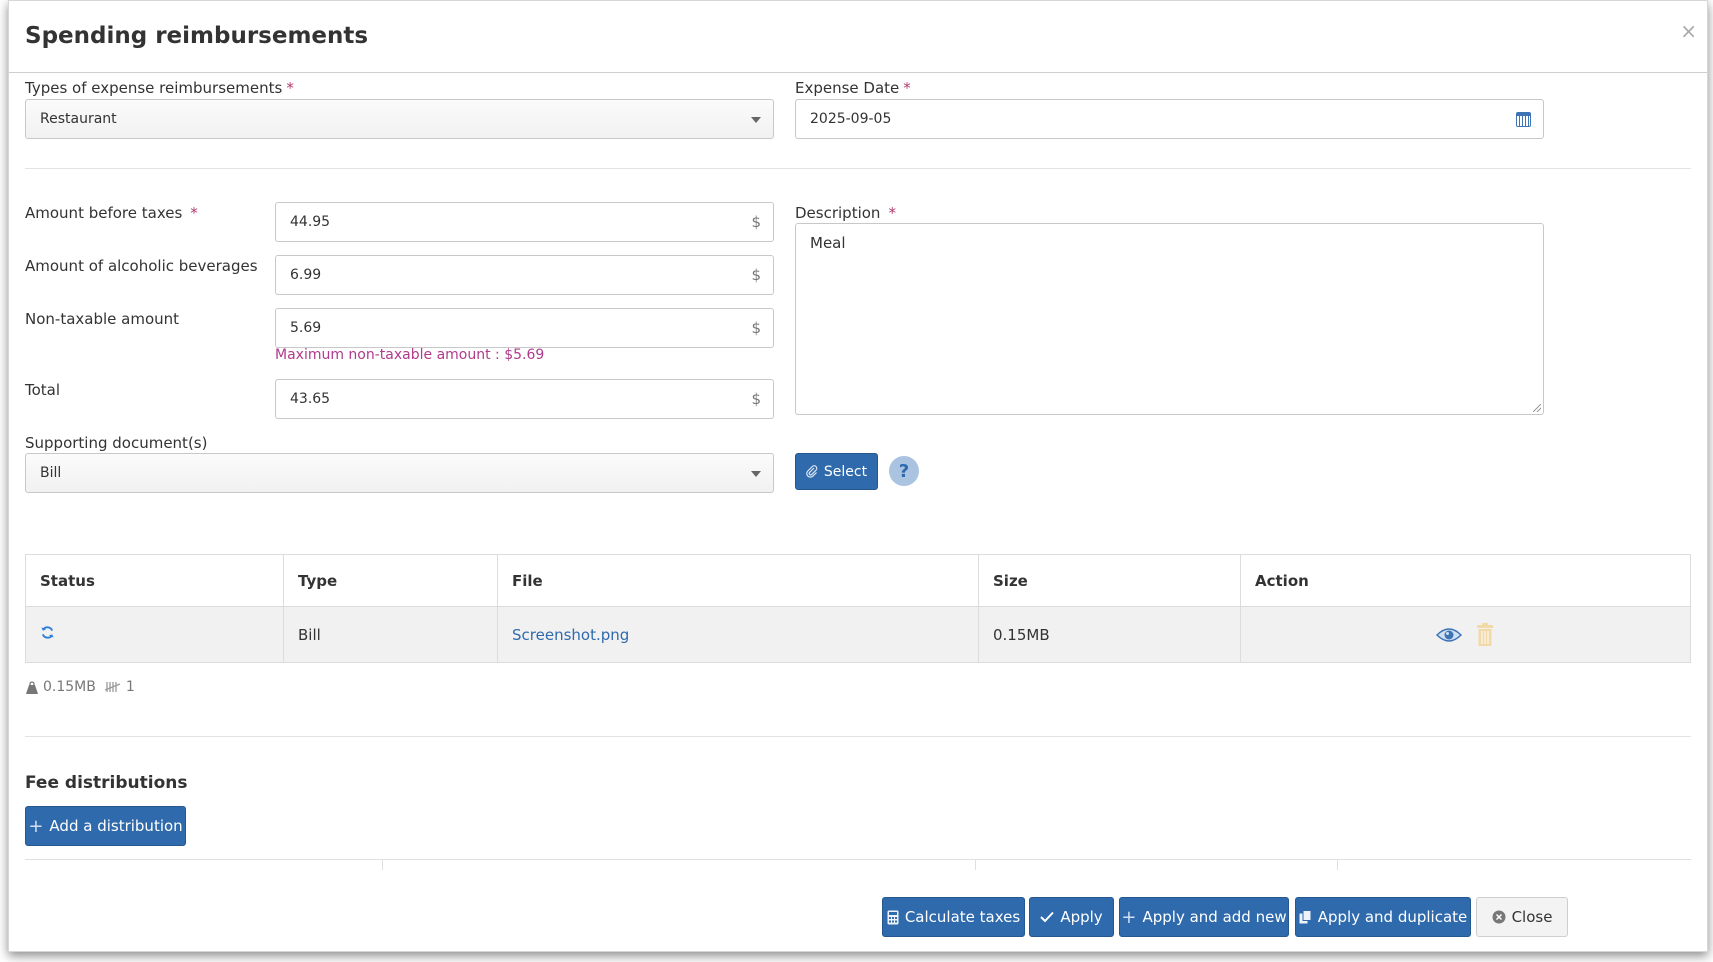 Image resolution: width=1713 pixels, height=962 pixels. Describe the element at coordinates (570, 635) in the screenshot. I see `file-link: Screenshot.png` at that location.